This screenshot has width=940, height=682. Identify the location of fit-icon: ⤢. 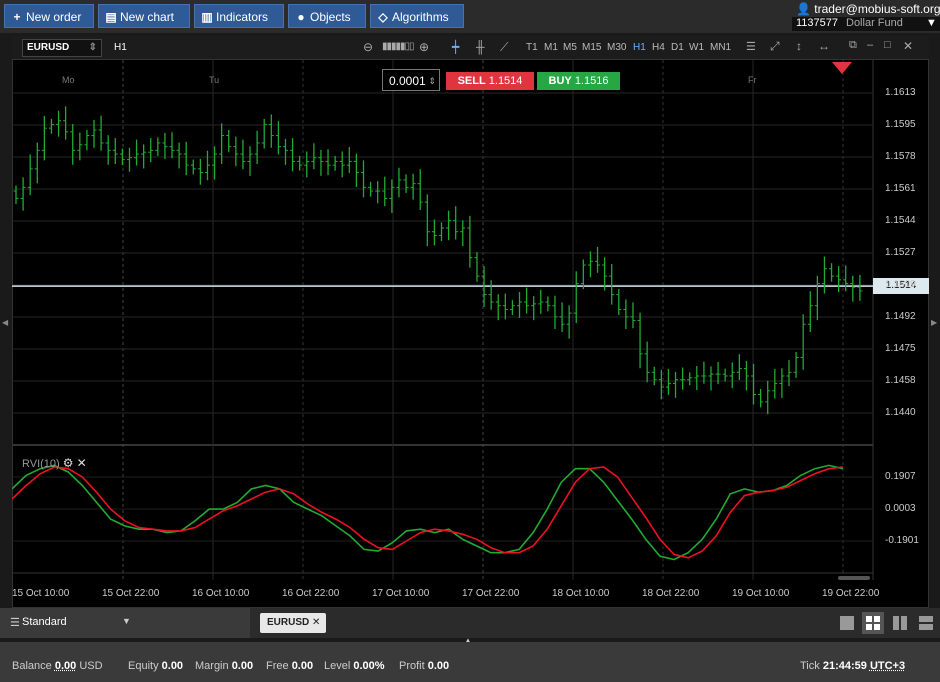
(775, 46).